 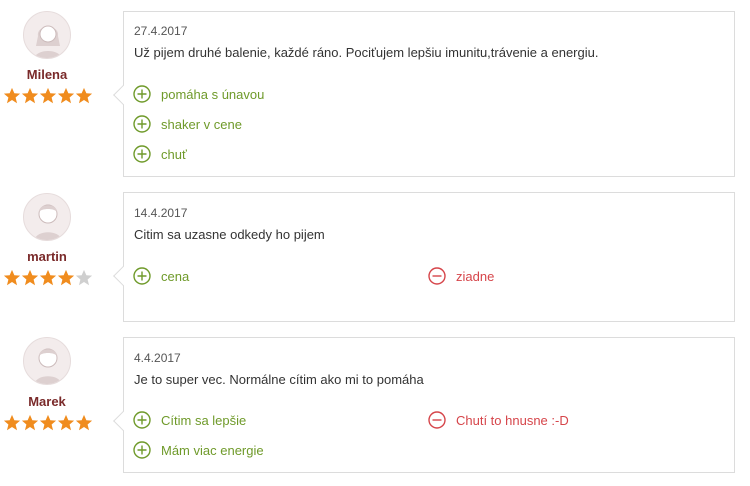 What do you see at coordinates (213, 94) in the screenshot?
I see `pro-text: pomáha s únavou` at bounding box center [213, 94].